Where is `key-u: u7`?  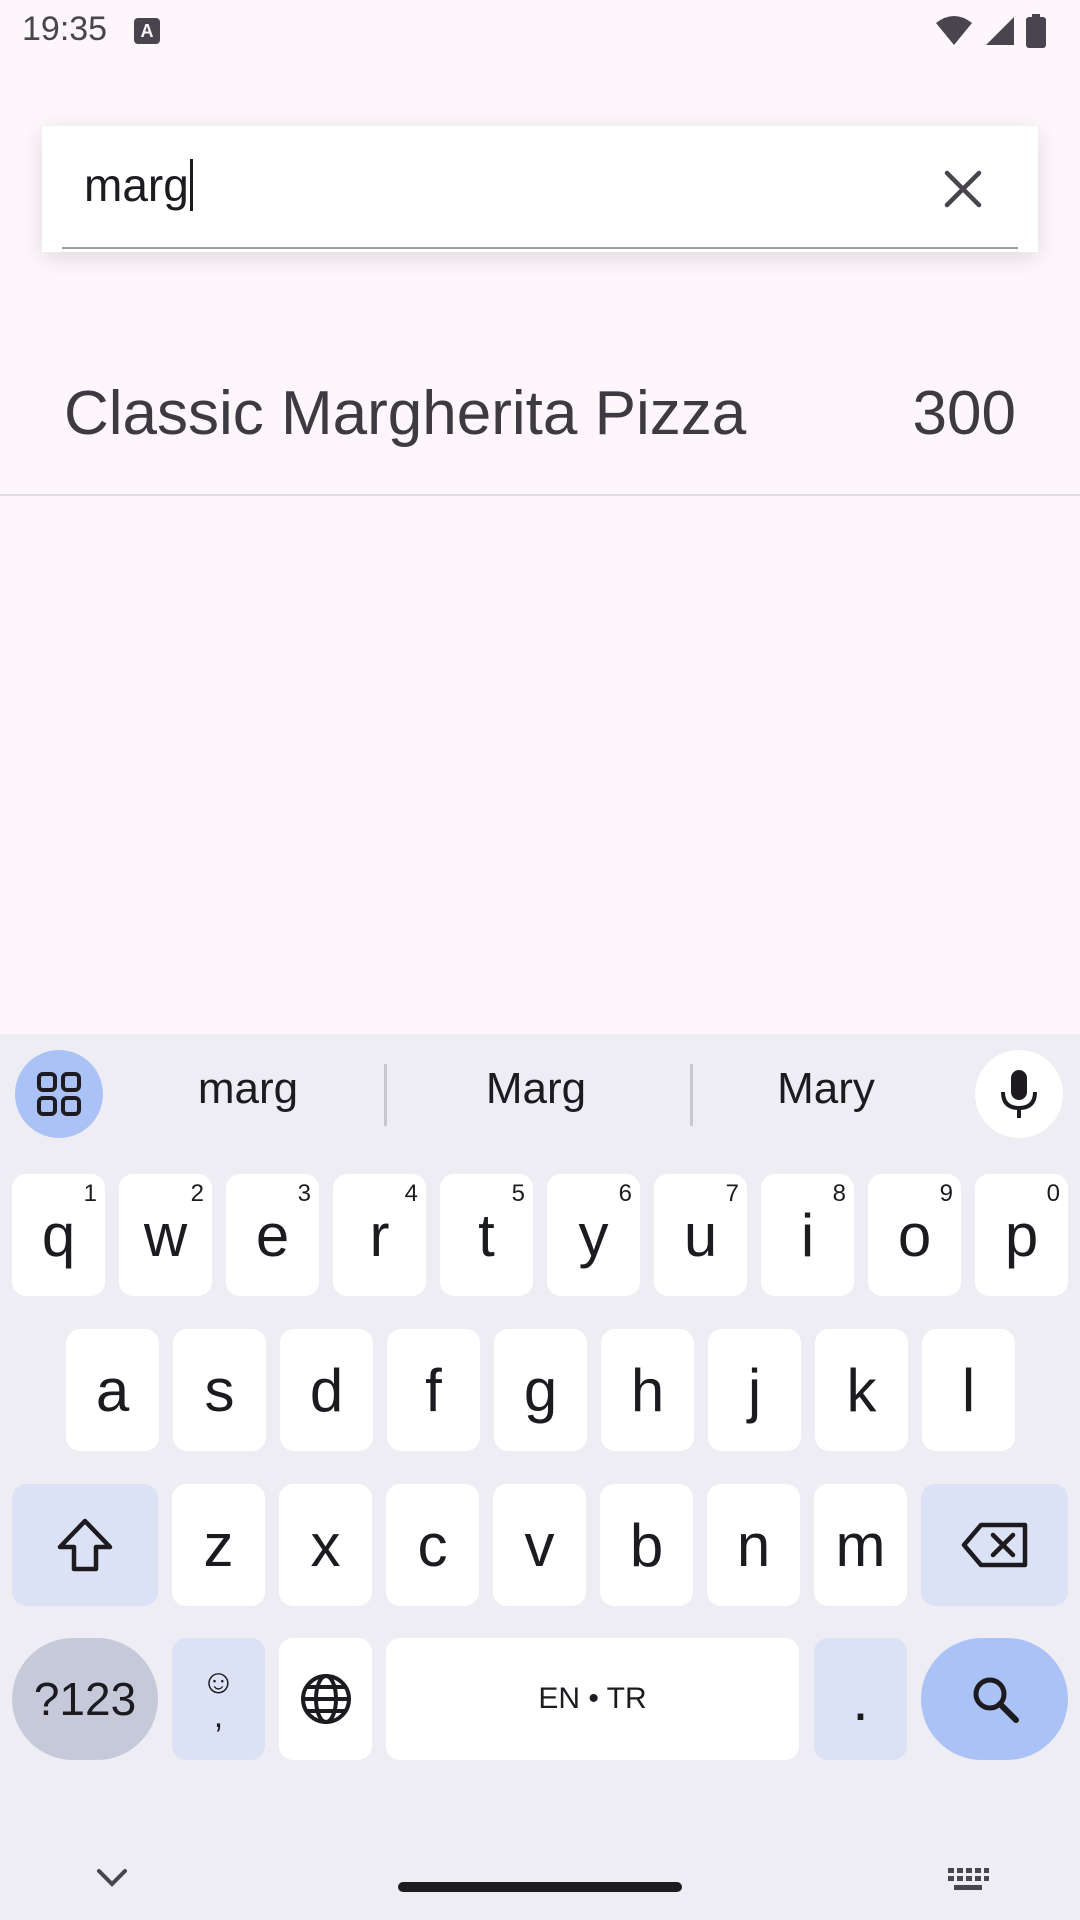 key-u: u7 is located at coordinates (700, 1235).